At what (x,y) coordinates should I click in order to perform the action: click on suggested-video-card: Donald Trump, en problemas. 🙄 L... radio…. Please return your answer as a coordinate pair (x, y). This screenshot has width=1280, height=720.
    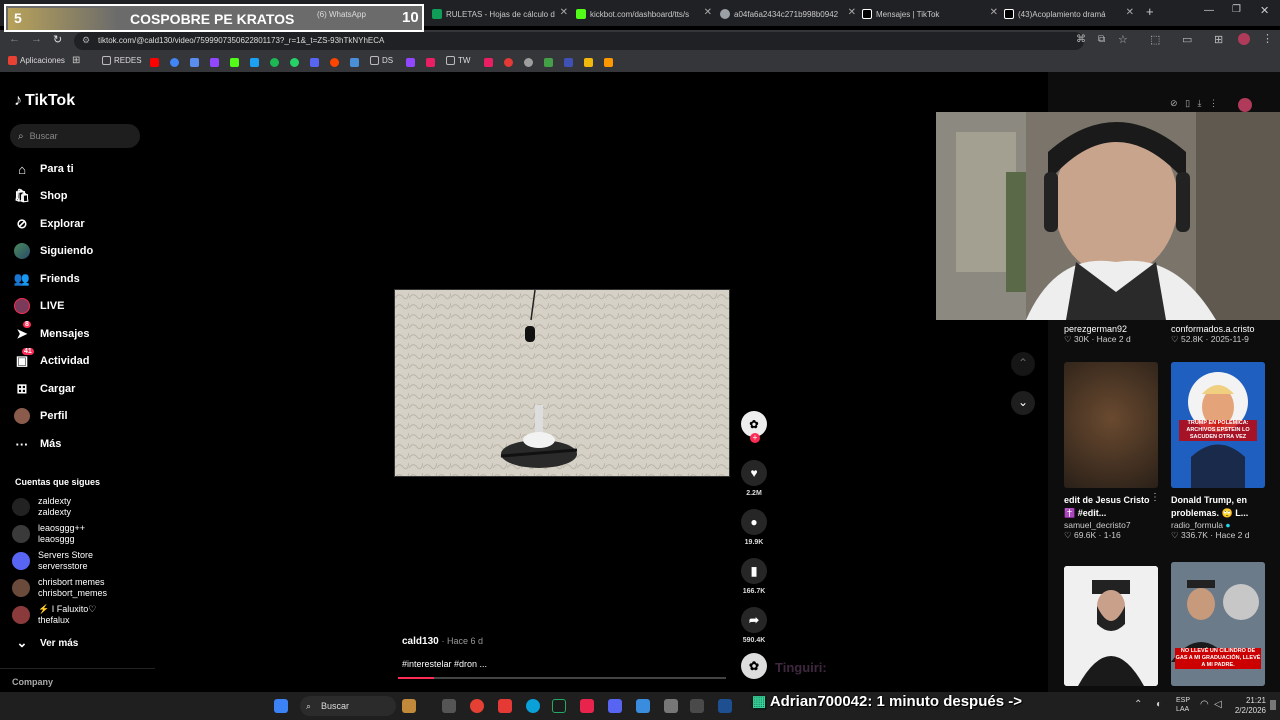
    Looking at the image, I should click on (1219, 517).